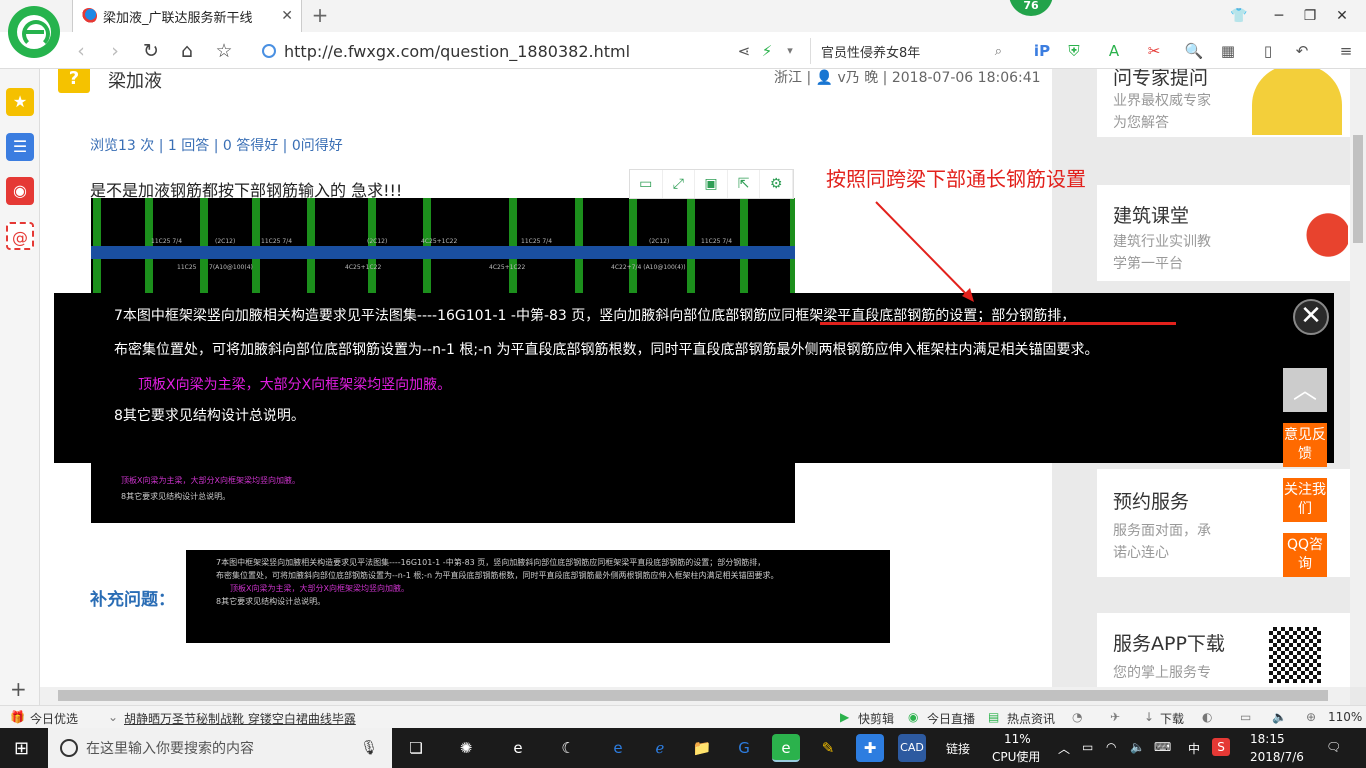 Image resolution: width=1366 pixels, height=768 pixels. I want to click on windows-start-icon: ⊞, so click(21, 748).